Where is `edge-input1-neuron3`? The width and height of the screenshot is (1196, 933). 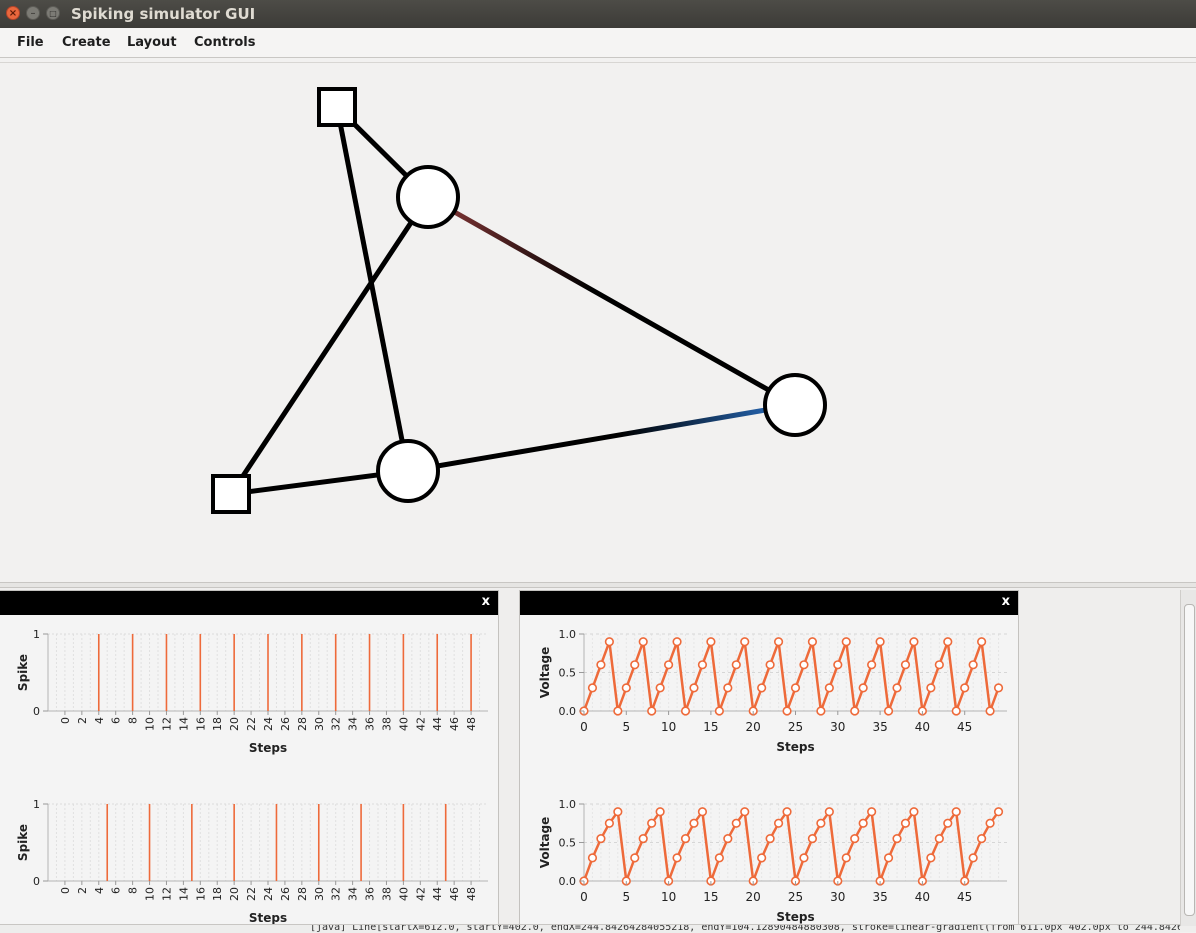 edge-input1-neuron3 is located at coordinates (372, 289).